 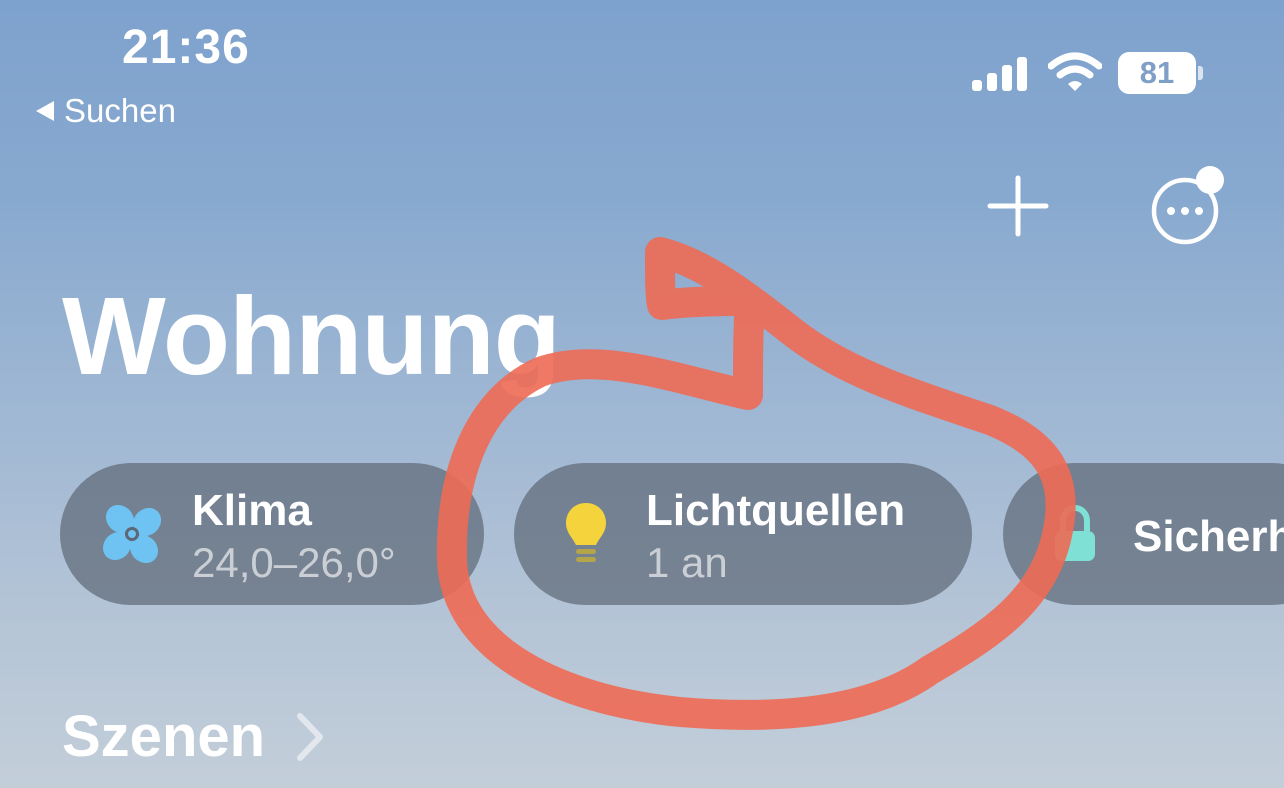 What do you see at coordinates (310, 737) in the screenshot?
I see `chevron-right-icon` at bounding box center [310, 737].